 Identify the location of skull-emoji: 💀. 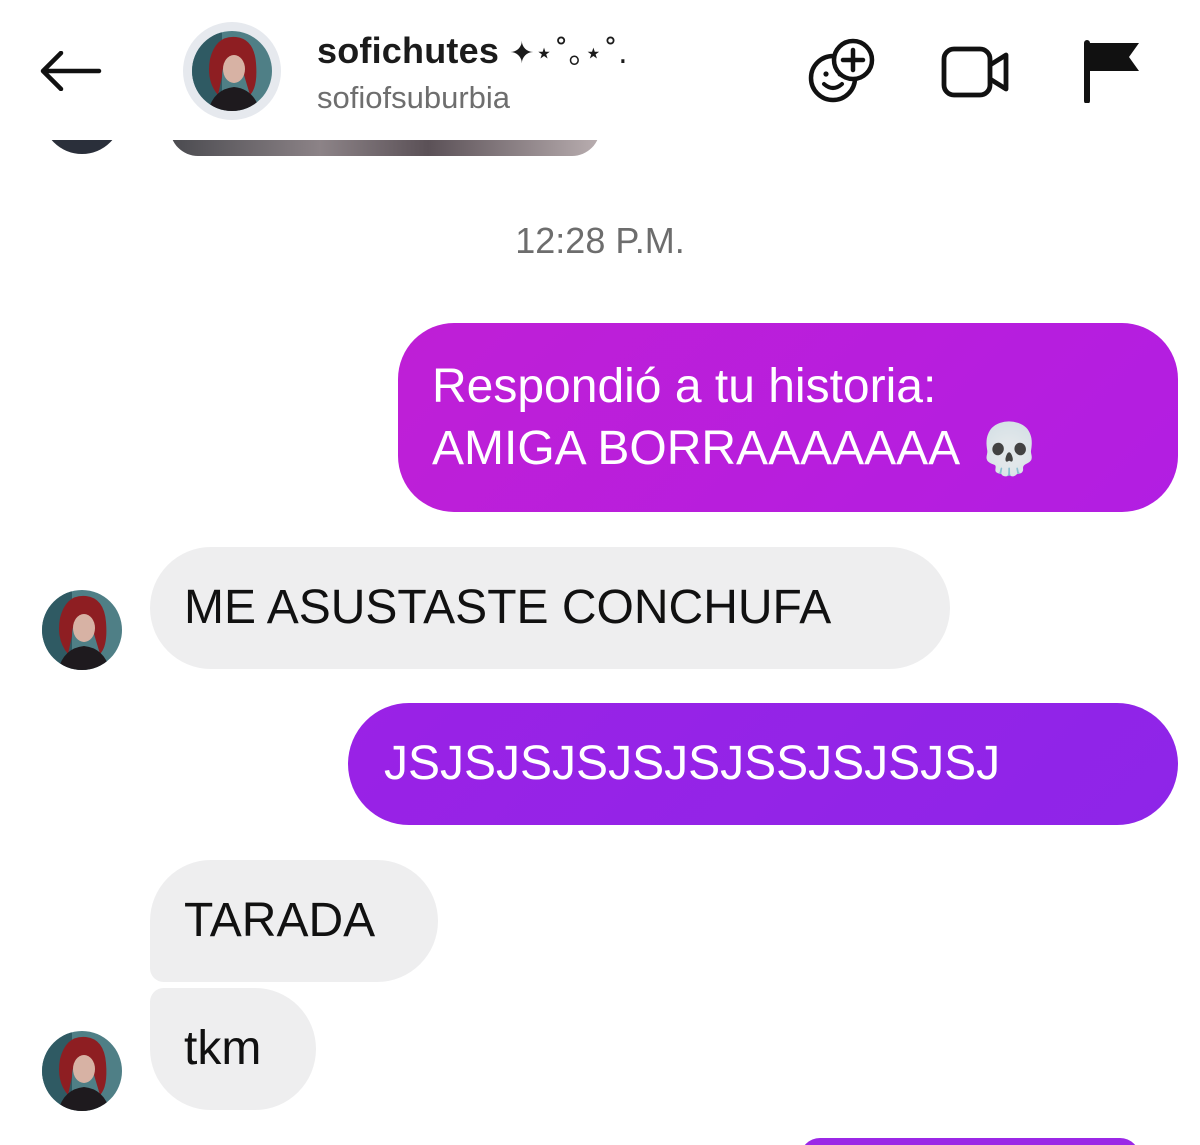
(1009, 448).